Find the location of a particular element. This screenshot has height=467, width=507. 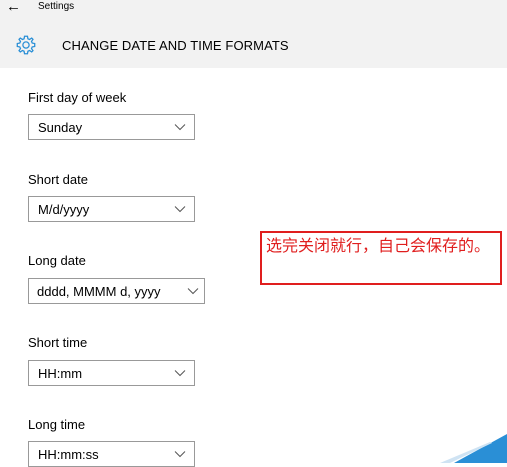

long-date-dropdown: dddd, MMMM d, yyyy is located at coordinates (116, 291).